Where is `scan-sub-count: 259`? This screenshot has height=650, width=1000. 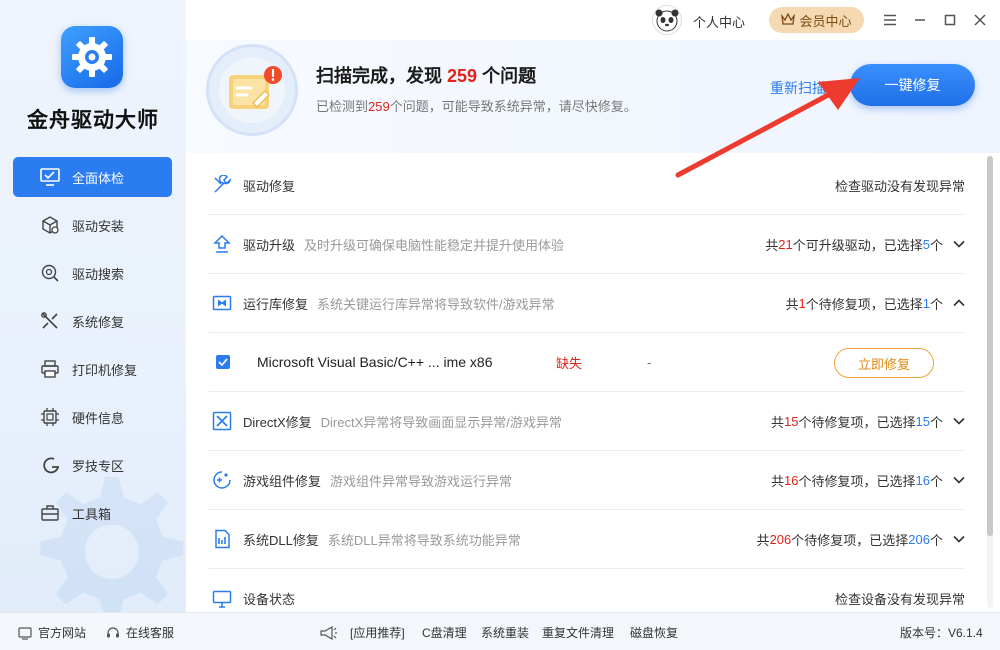
scan-sub-count: 259 is located at coordinates (379, 106).